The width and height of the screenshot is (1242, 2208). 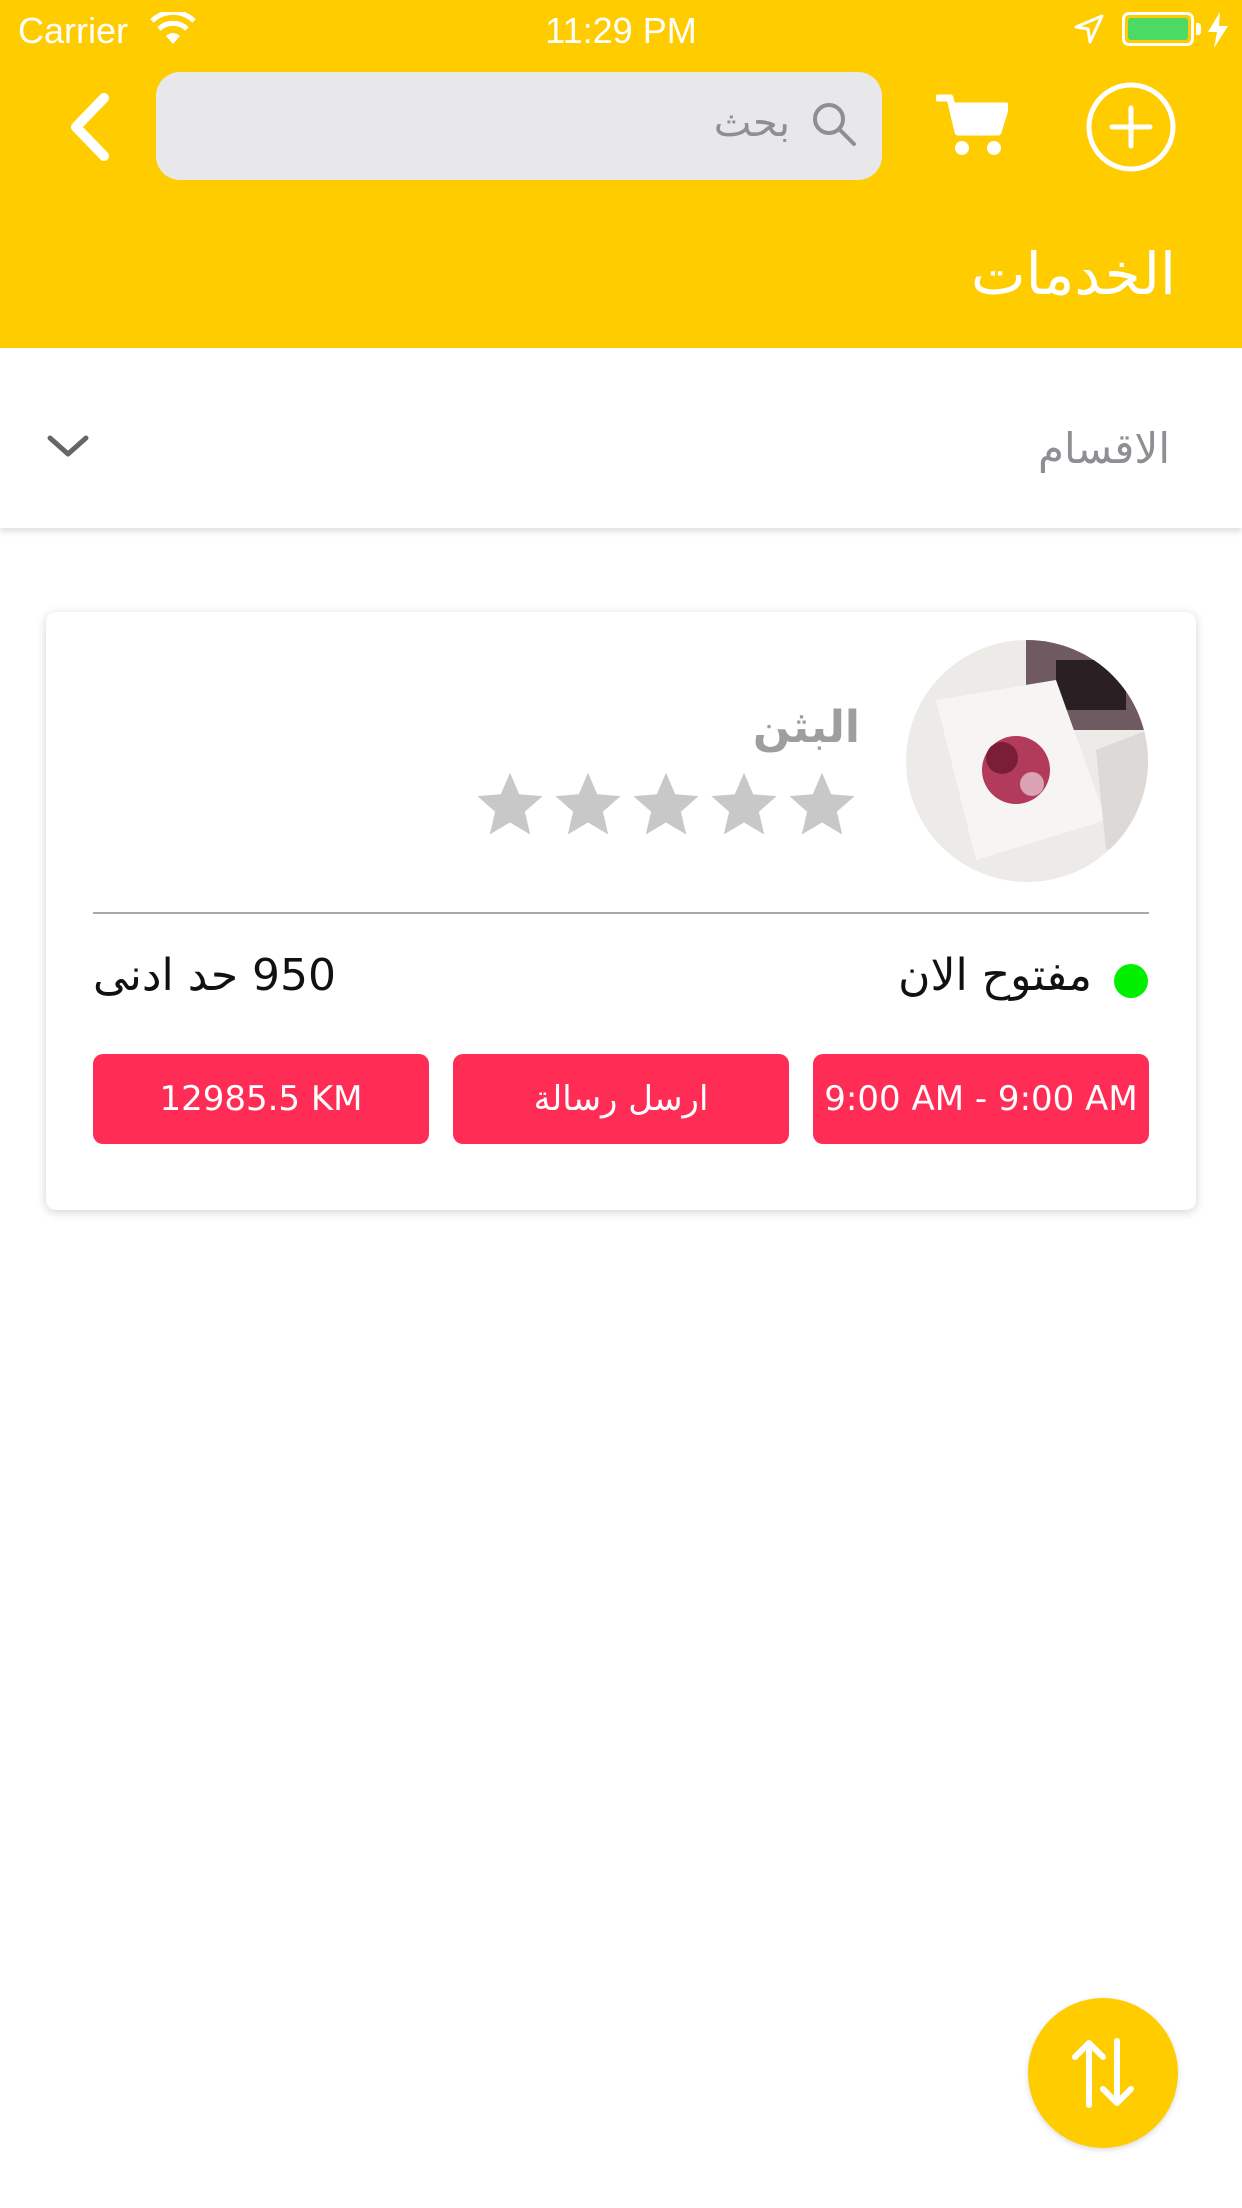 What do you see at coordinates (972, 125) in the screenshot?
I see `cart-icon` at bounding box center [972, 125].